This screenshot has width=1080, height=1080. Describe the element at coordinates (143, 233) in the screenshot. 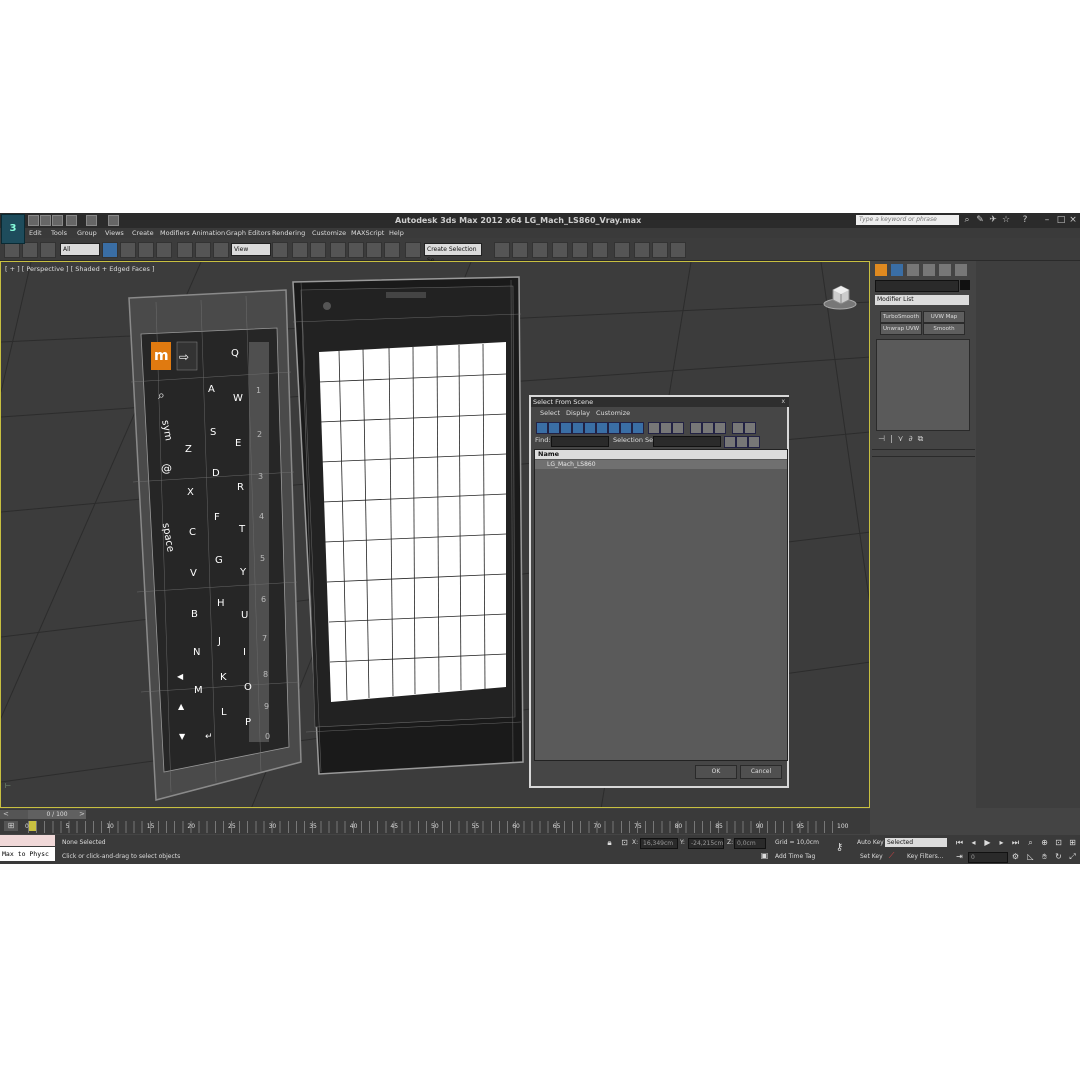

I see `menu-create: Create` at that location.